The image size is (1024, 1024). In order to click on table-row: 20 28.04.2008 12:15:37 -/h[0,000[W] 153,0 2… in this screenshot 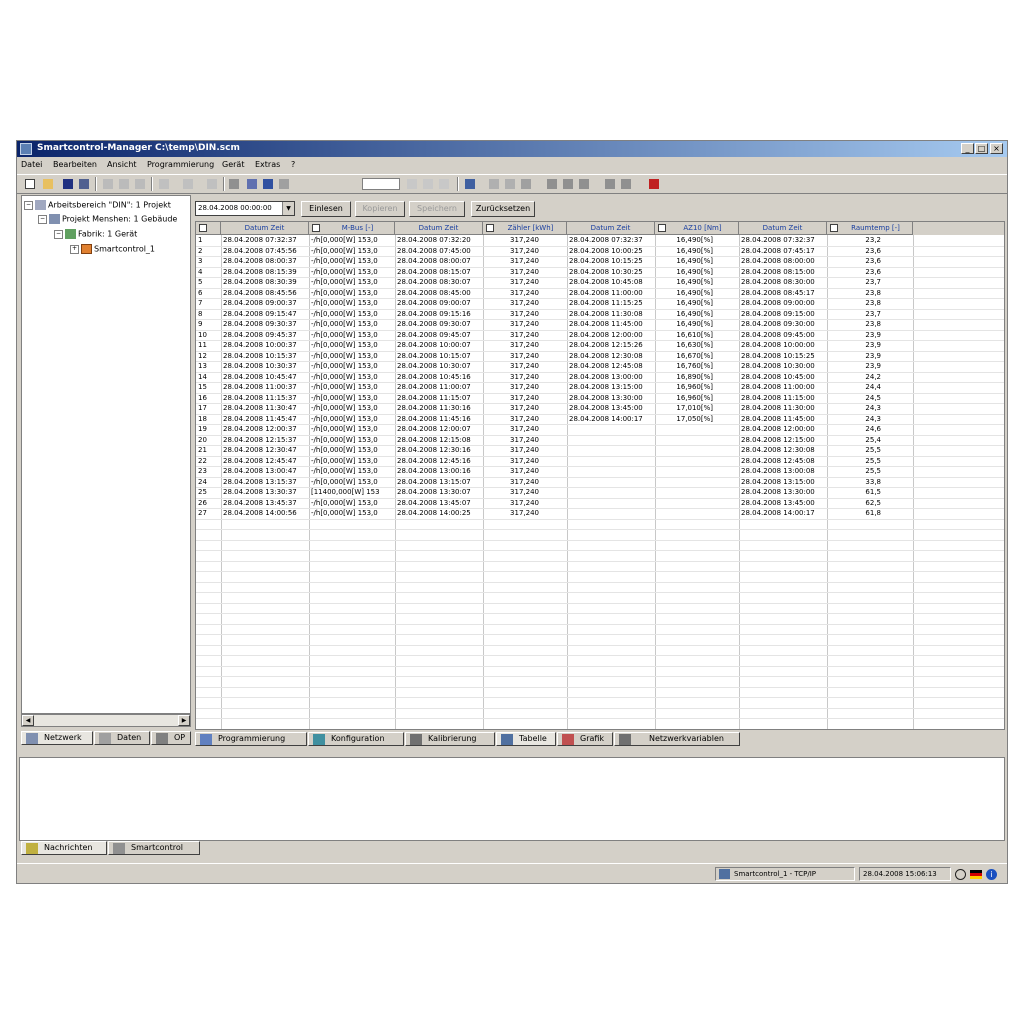, I will do `click(600, 440)`.